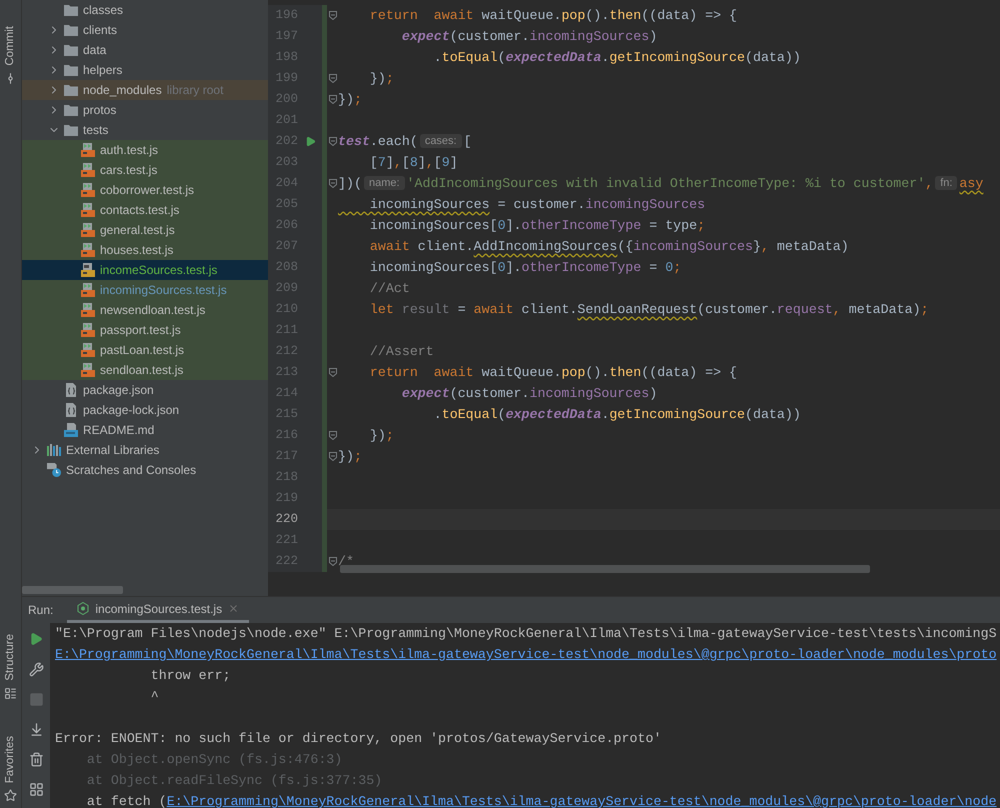 This screenshot has height=808, width=1000. I want to click on code-text: =, so click(653, 267).